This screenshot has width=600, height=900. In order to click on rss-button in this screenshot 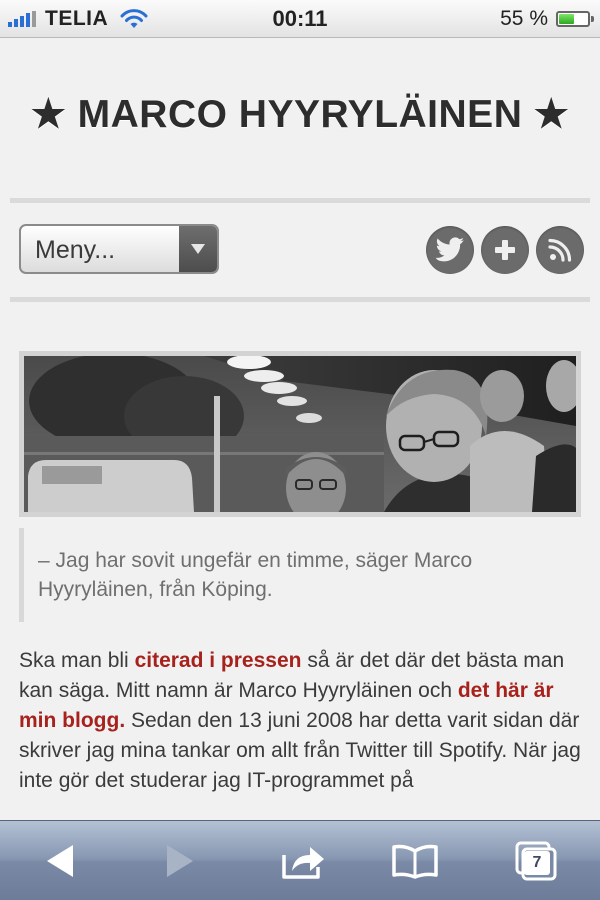, I will do `click(560, 250)`.